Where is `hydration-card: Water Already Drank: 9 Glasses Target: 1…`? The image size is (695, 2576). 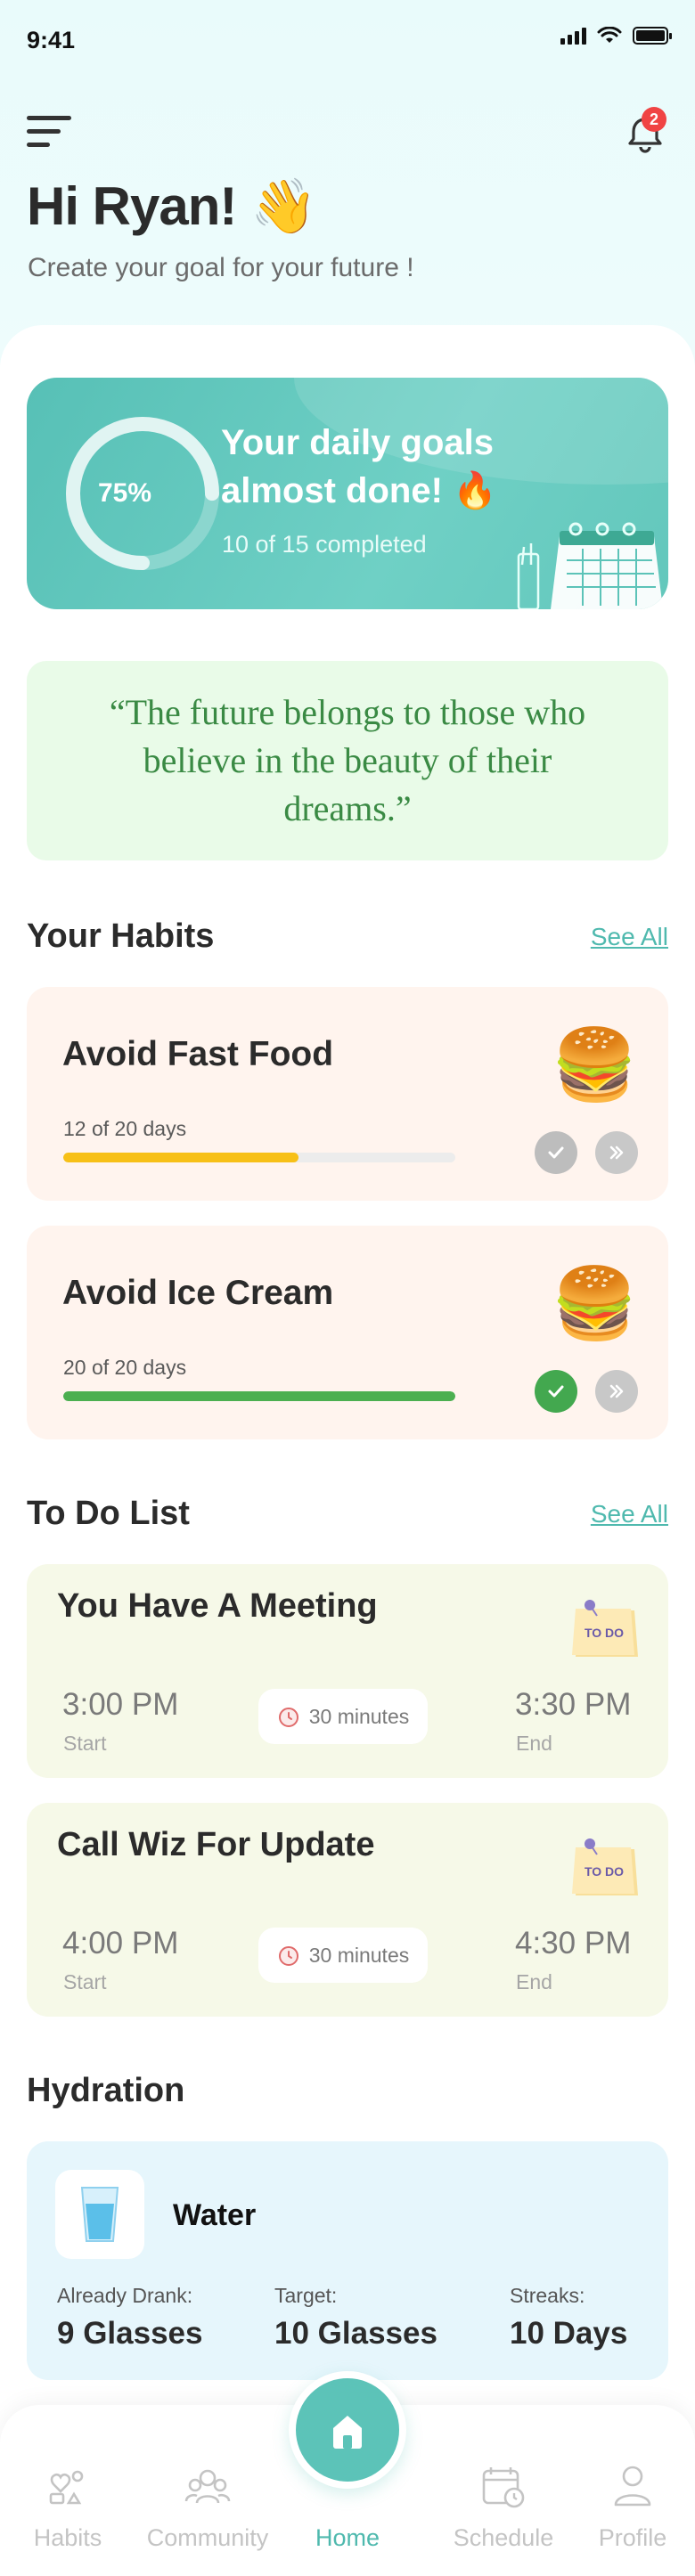
hydration-card: Water Already Drank: 9 Glasses Target: 1… is located at coordinates (347, 2260).